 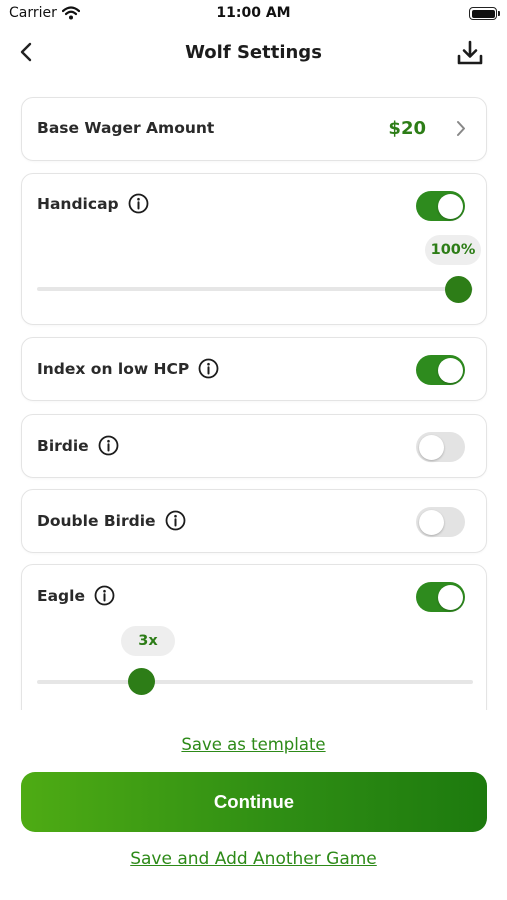 I want to click on download-icon, so click(x=470, y=52).